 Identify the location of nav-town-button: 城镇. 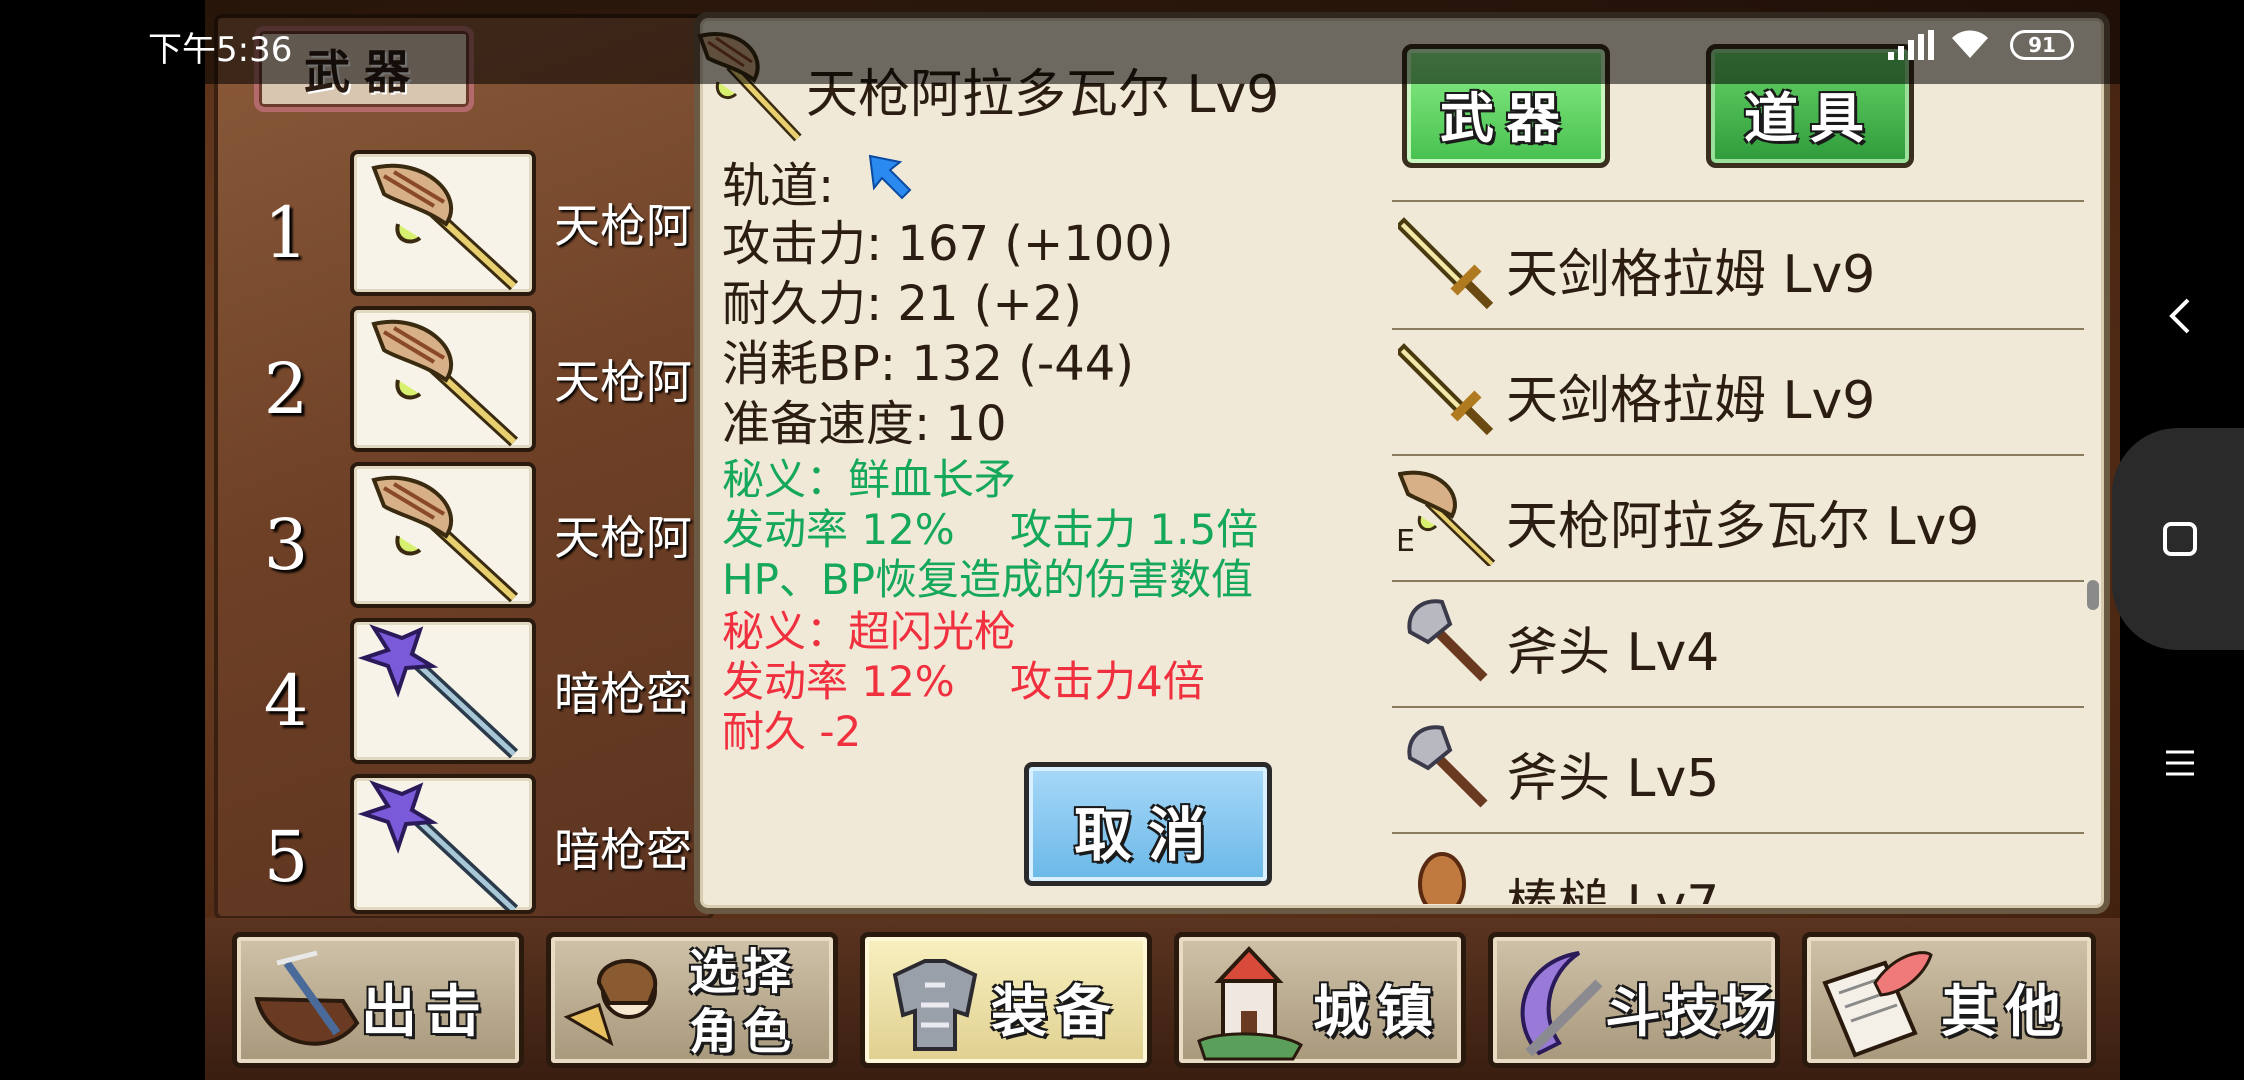
(1320, 1000).